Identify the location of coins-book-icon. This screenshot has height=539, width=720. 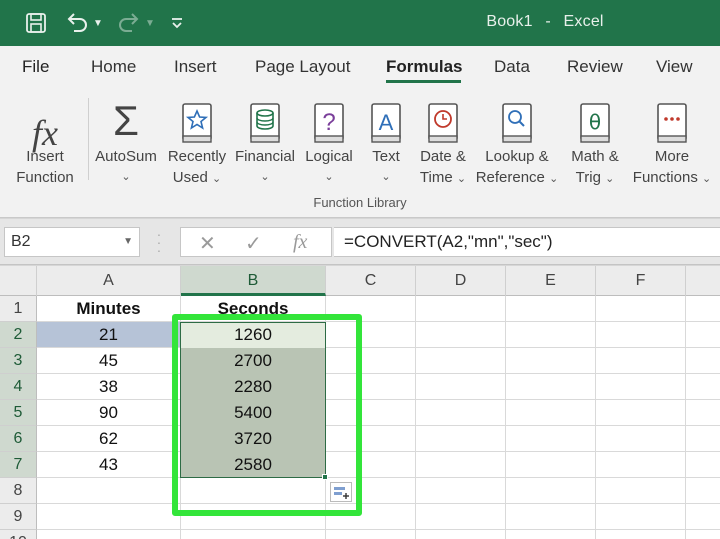
(265, 117).